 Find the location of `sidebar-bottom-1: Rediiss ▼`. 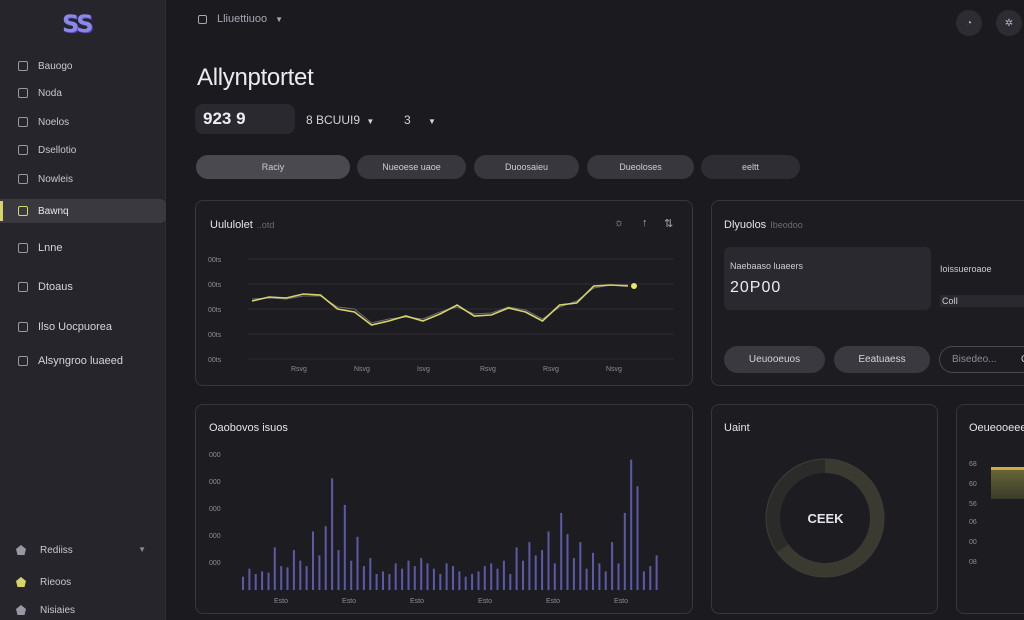

sidebar-bottom-1: Rediiss ▼ is located at coordinates (83, 550).